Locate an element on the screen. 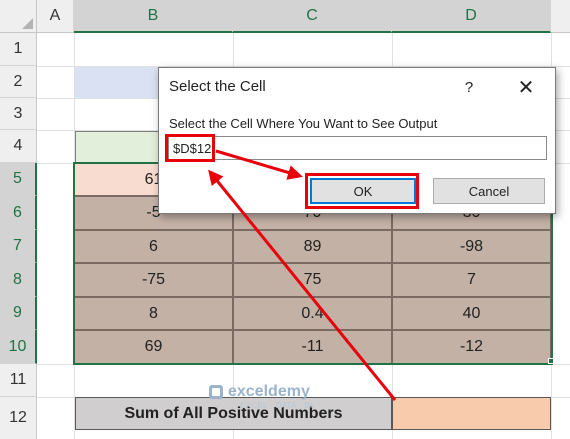 The image size is (570, 439). column-header-e is located at coordinates (560, 16).